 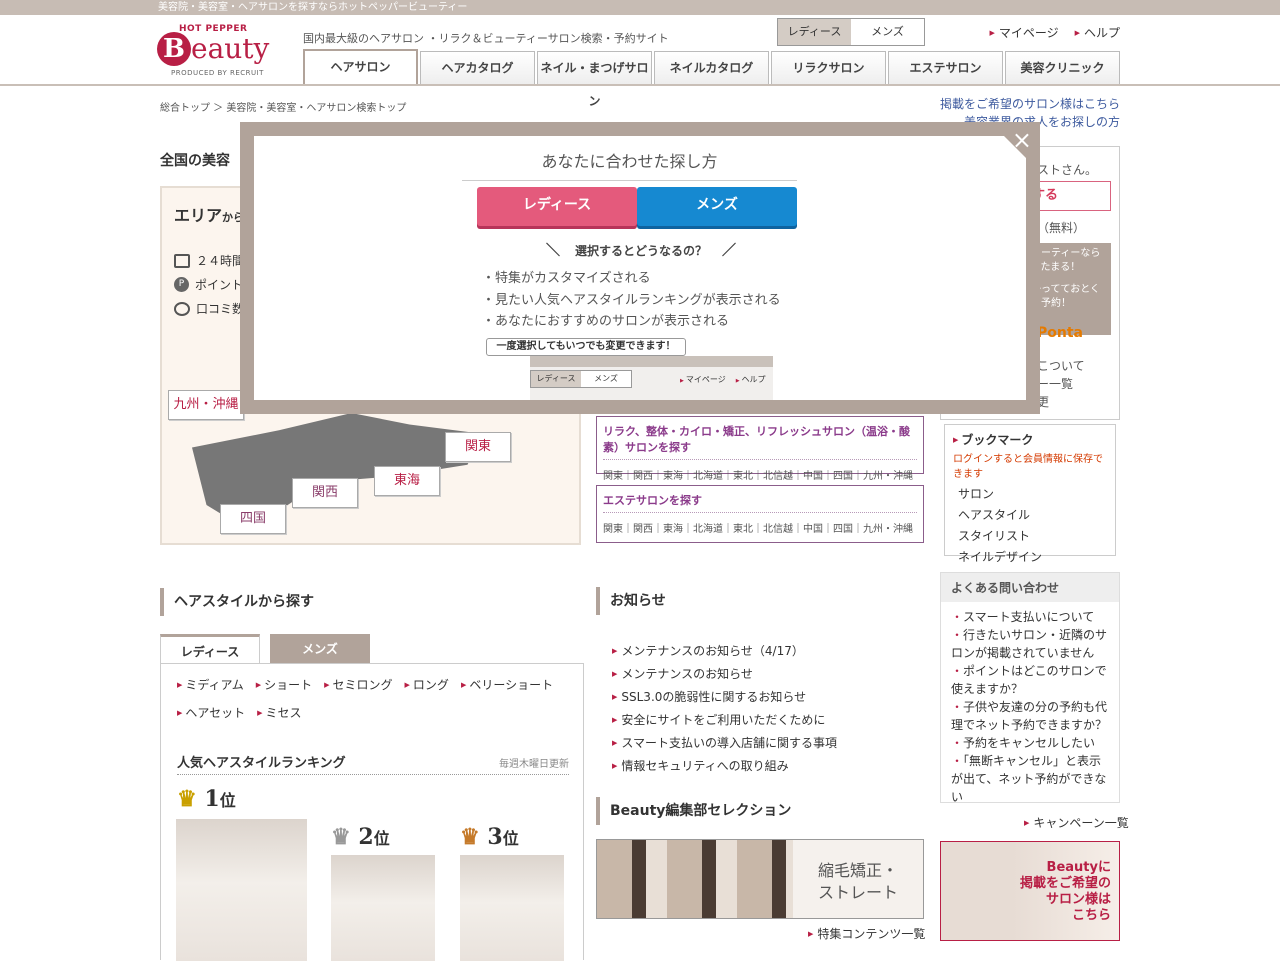 I want to click on faq-item: 「無断キャンセル」と表示が出て、ネット予約ができない, so click(x=1030, y=779).